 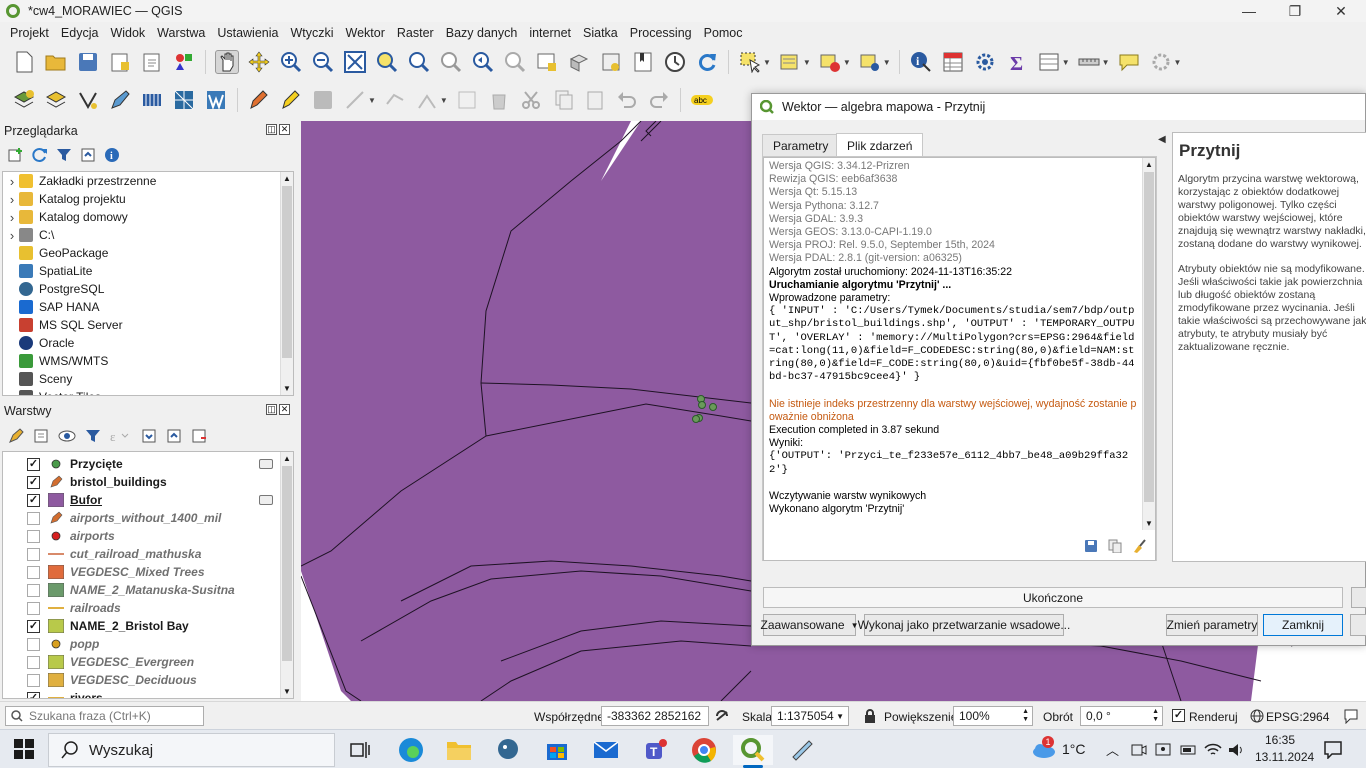 What do you see at coordinates (659, 100) in the screenshot?
I see `redo-icon` at bounding box center [659, 100].